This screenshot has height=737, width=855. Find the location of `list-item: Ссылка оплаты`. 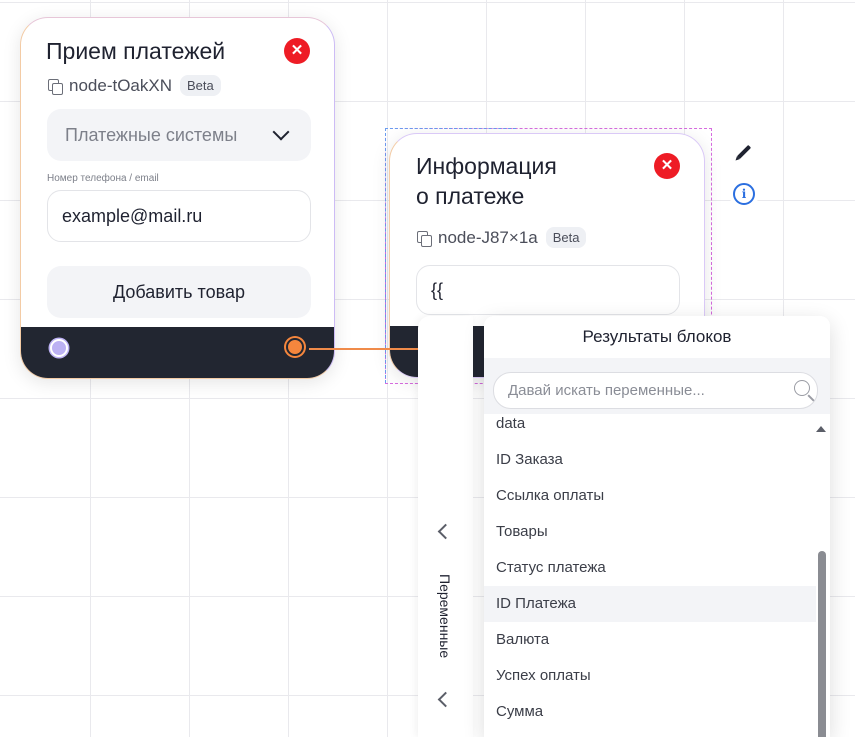

list-item: Ссылка оплаты is located at coordinates (650, 496).